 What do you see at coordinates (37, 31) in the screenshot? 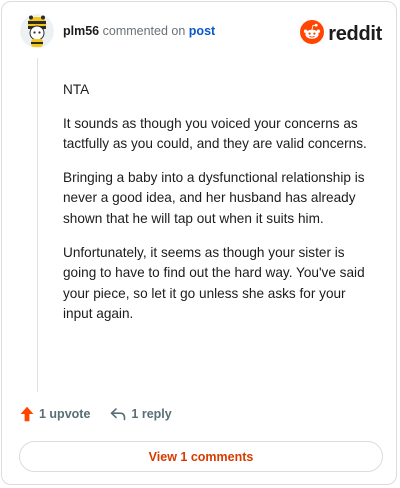
I see `bee-costume-avatar-icon` at bounding box center [37, 31].